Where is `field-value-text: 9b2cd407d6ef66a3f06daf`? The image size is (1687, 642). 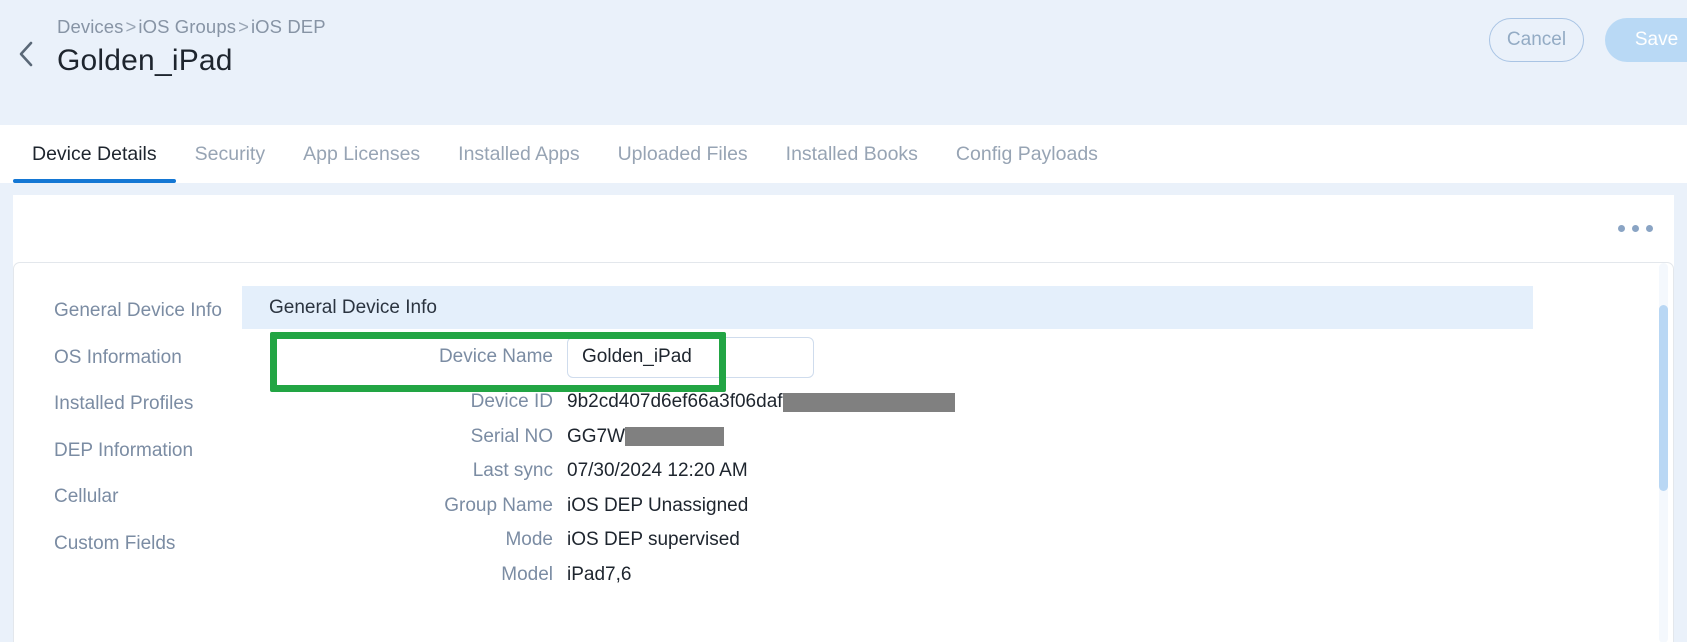 field-value-text: 9b2cd407d6ef66a3f06daf is located at coordinates (675, 402).